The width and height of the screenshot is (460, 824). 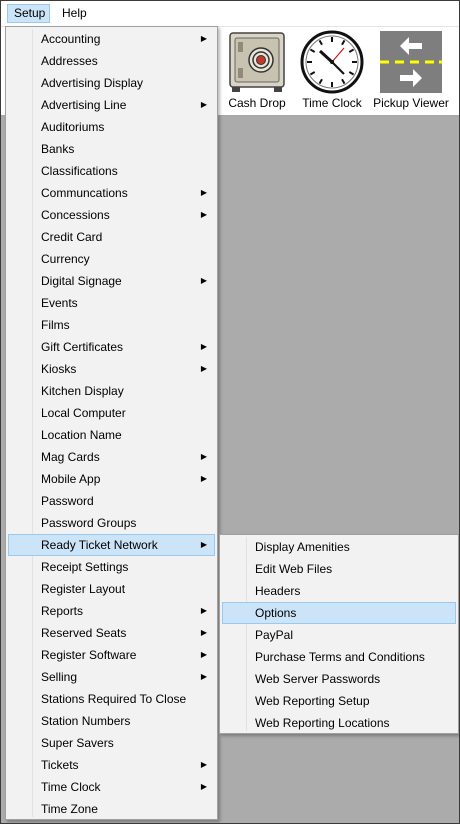 I want to click on menu-item-label: Credit Card, so click(x=72, y=237).